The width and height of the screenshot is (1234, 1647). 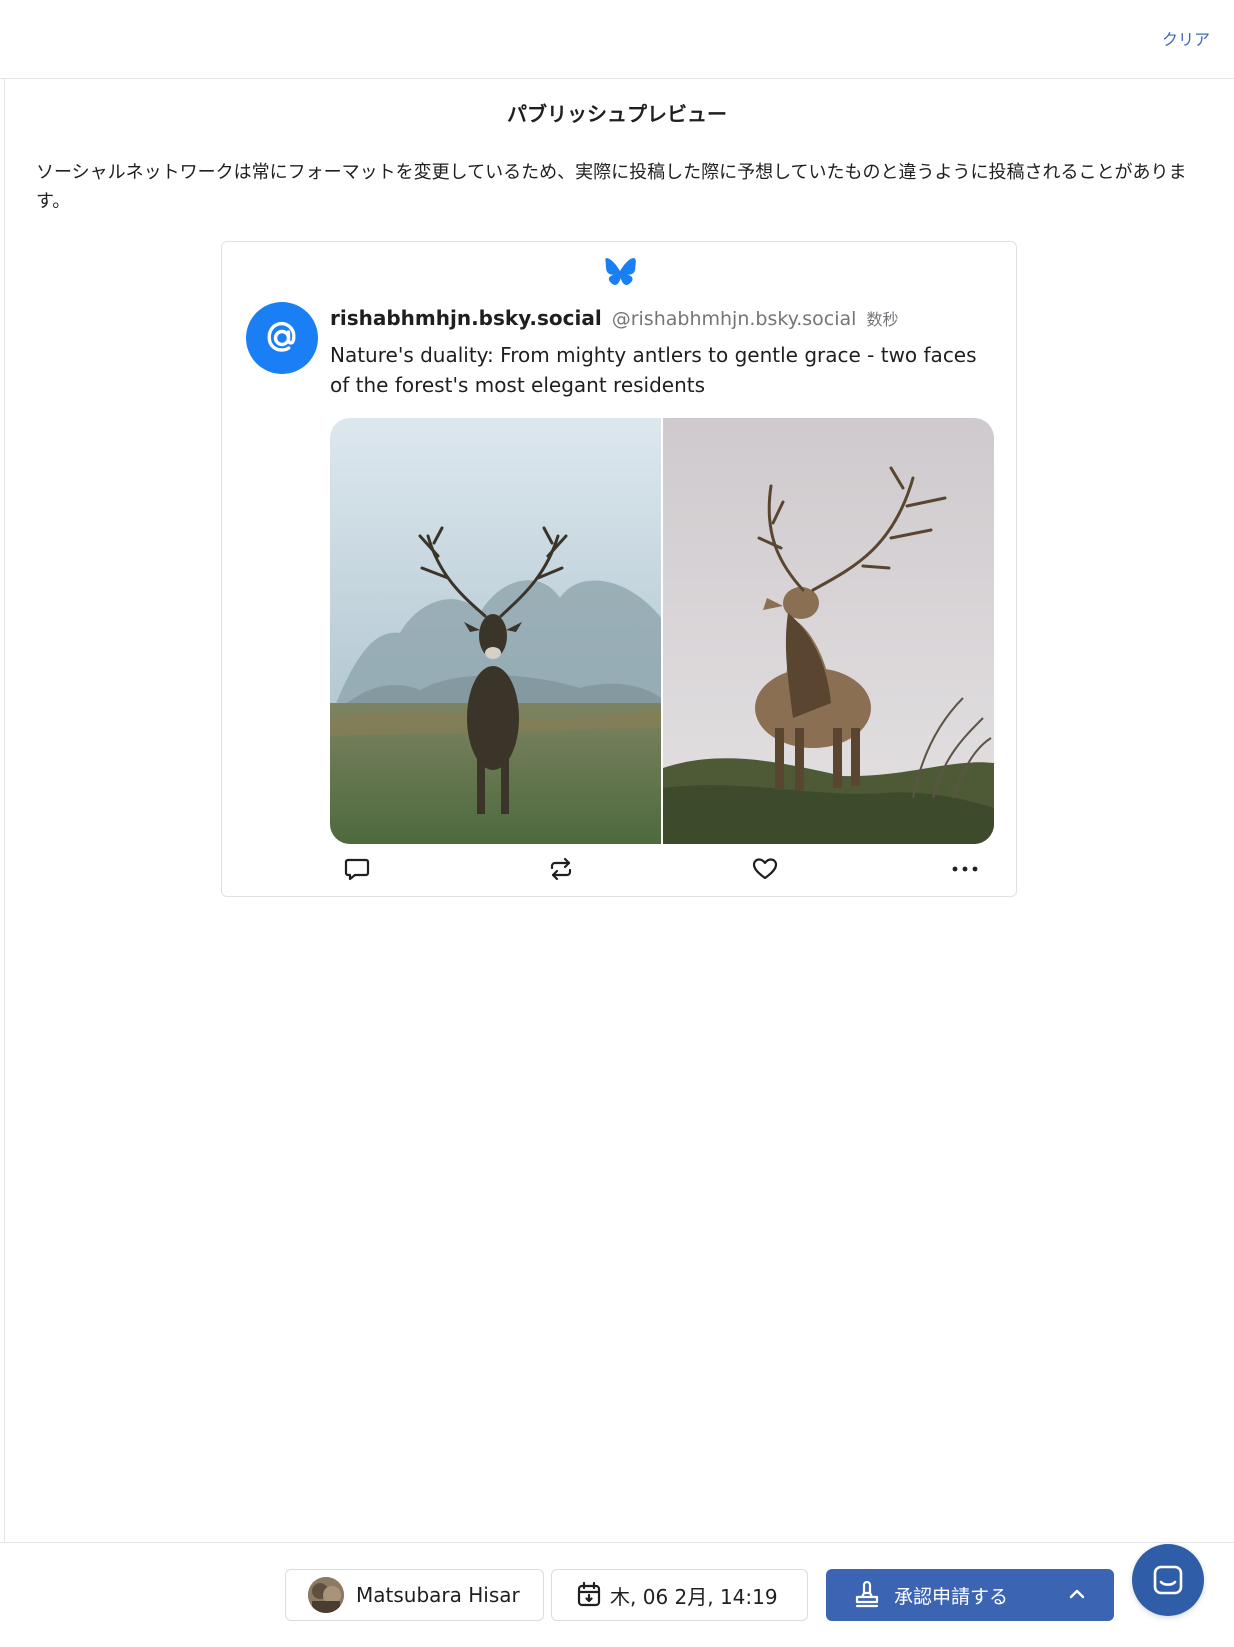 What do you see at coordinates (466, 318) in the screenshot?
I see `display-name: rishabhmhjn.bsky.social` at bounding box center [466, 318].